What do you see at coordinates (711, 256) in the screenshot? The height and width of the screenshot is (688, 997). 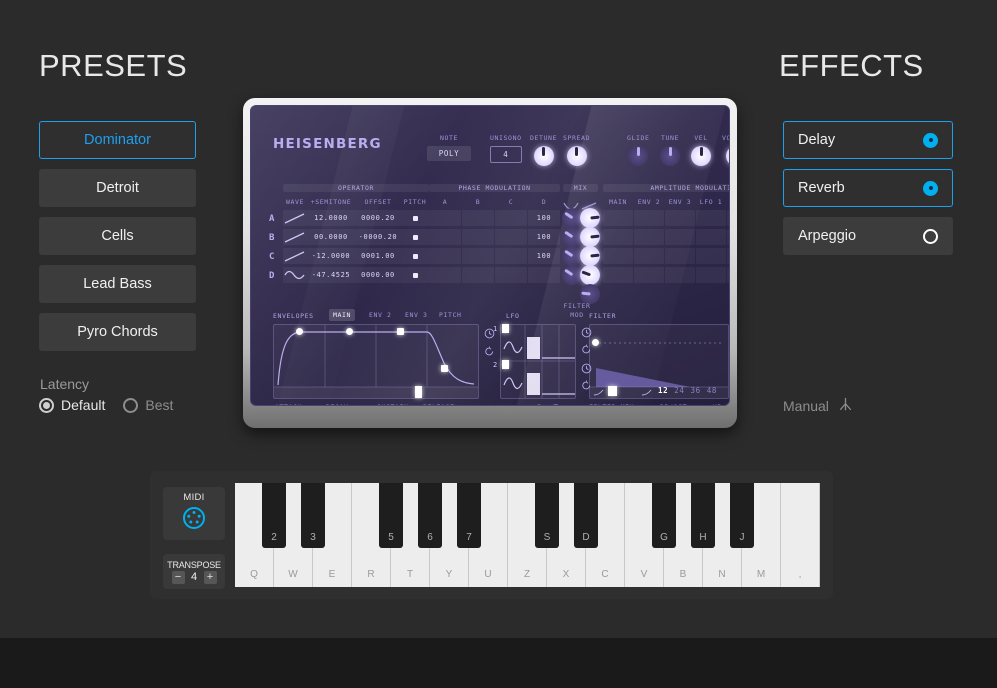 I see `amp-cell-C-LFO1` at bounding box center [711, 256].